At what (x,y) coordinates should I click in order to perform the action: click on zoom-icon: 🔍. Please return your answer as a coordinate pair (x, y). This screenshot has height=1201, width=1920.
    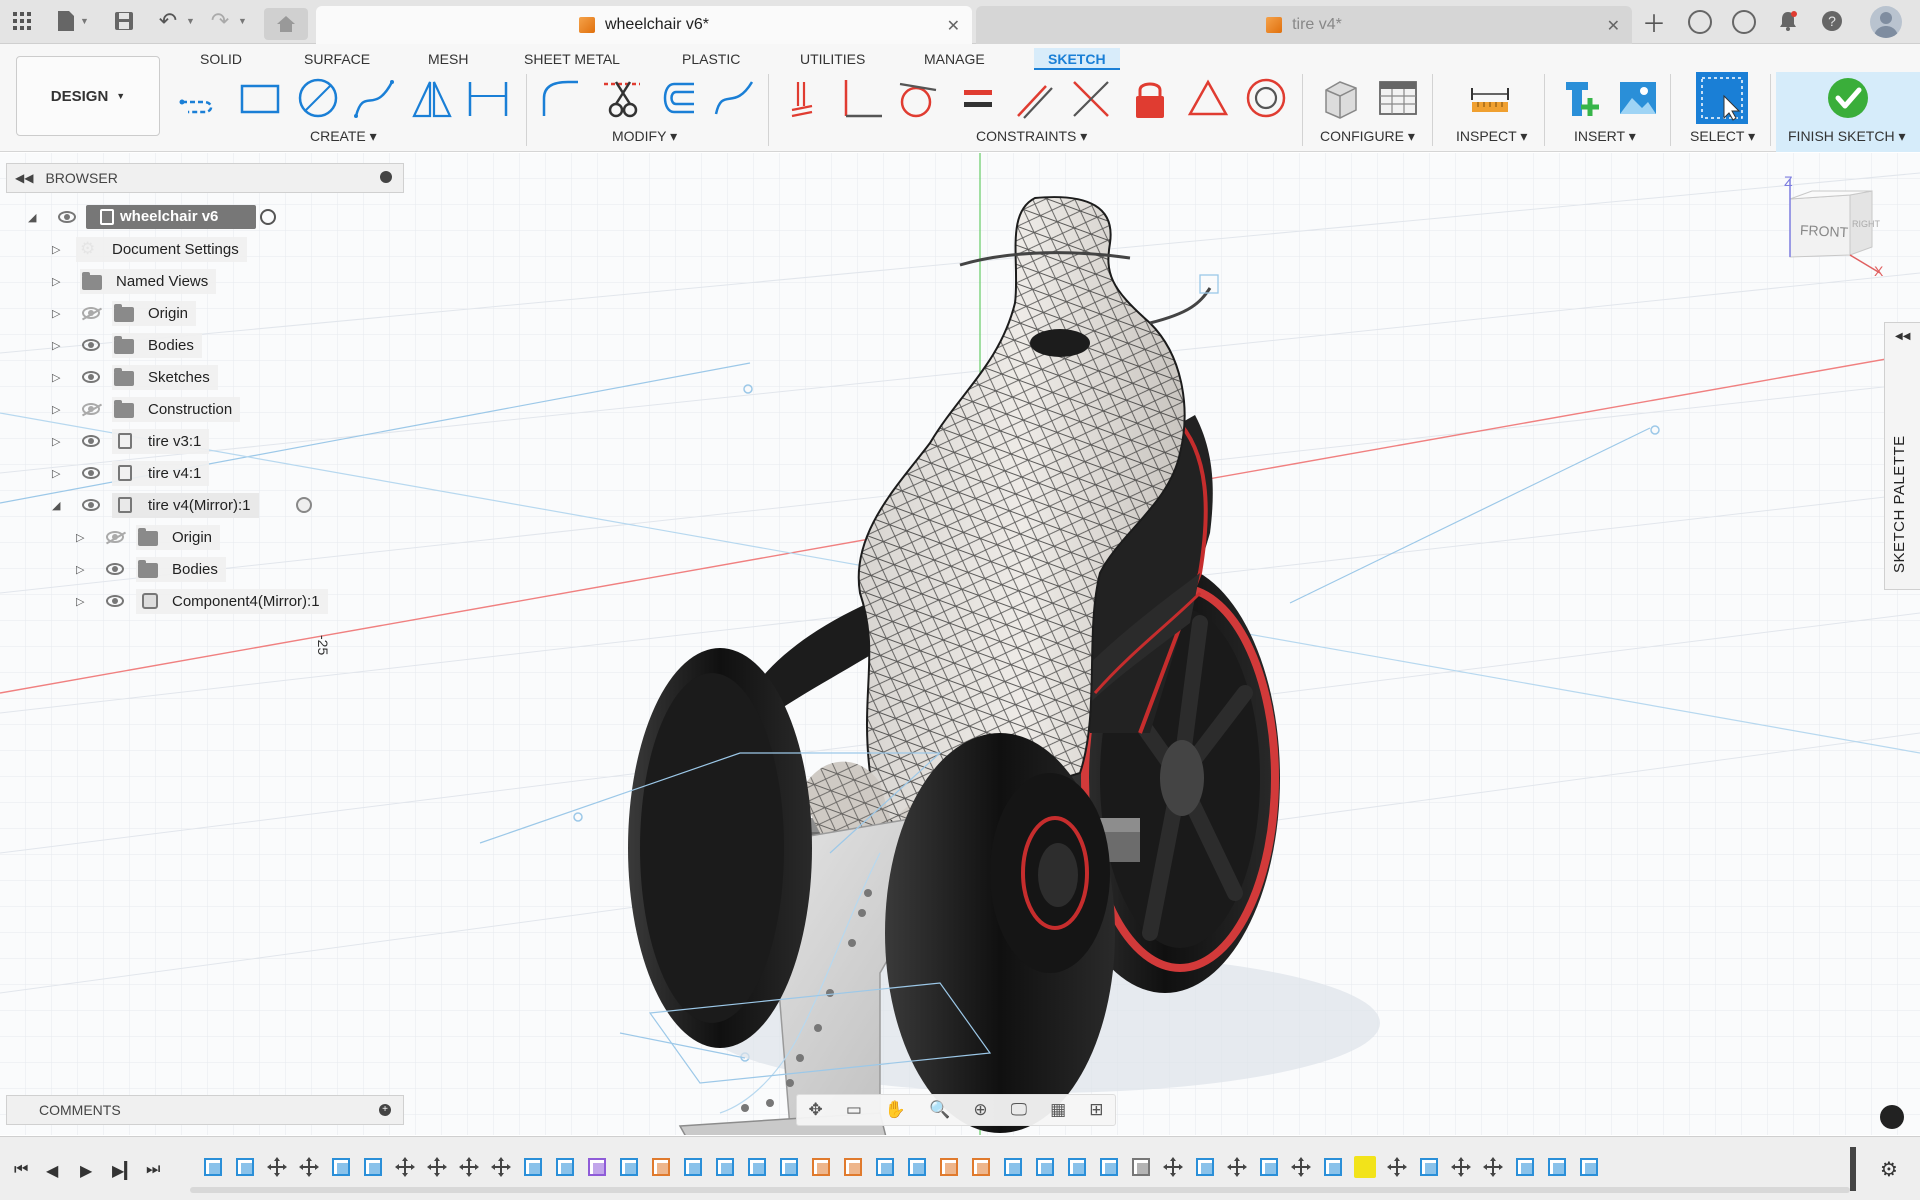
    Looking at the image, I should click on (939, 1110).